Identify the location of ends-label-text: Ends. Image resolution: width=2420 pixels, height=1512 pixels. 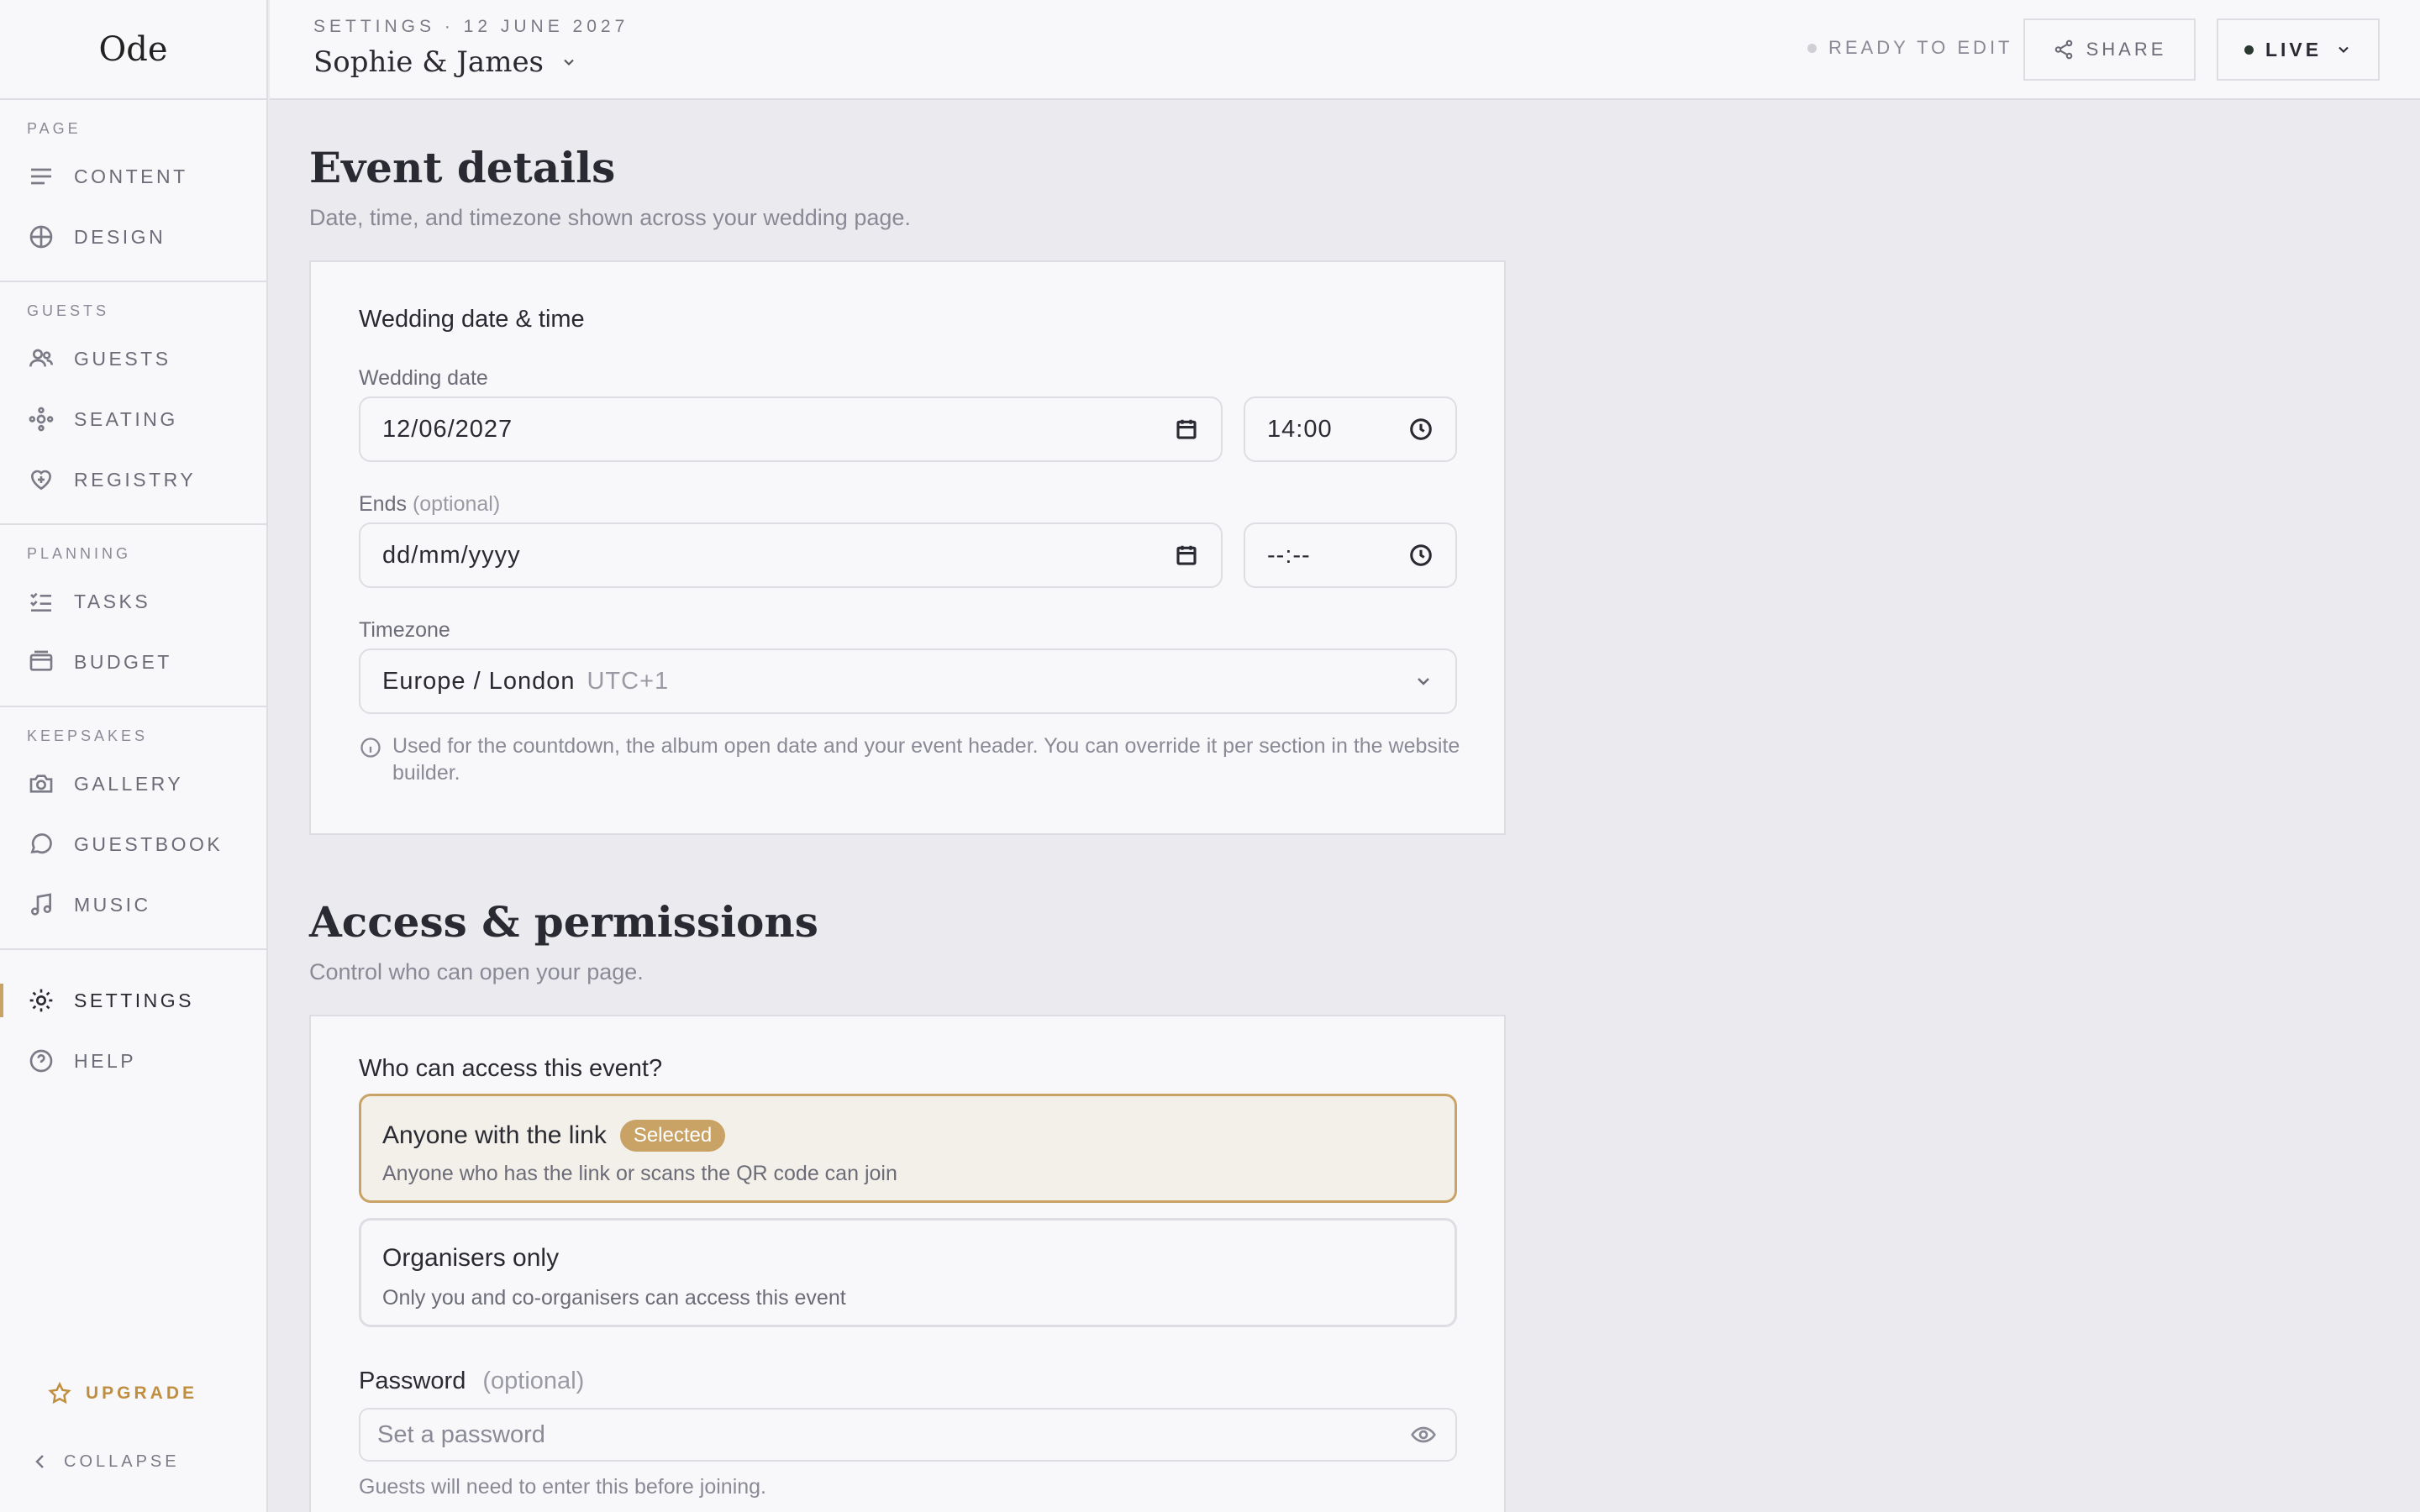
(383, 504).